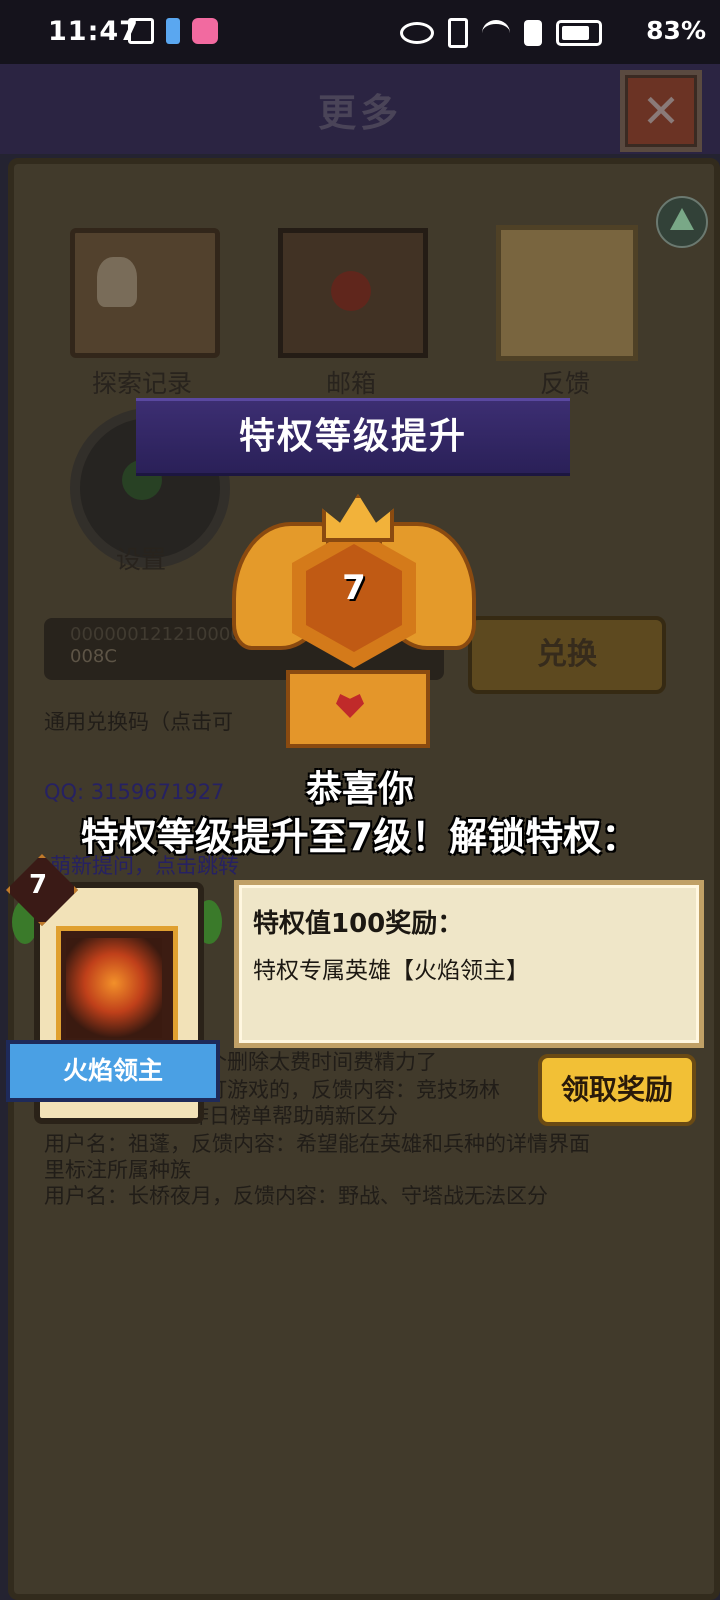 The width and height of the screenshot is (720, 1600). I want to click on congrats-text: 恭喜你, so click(359, 789).